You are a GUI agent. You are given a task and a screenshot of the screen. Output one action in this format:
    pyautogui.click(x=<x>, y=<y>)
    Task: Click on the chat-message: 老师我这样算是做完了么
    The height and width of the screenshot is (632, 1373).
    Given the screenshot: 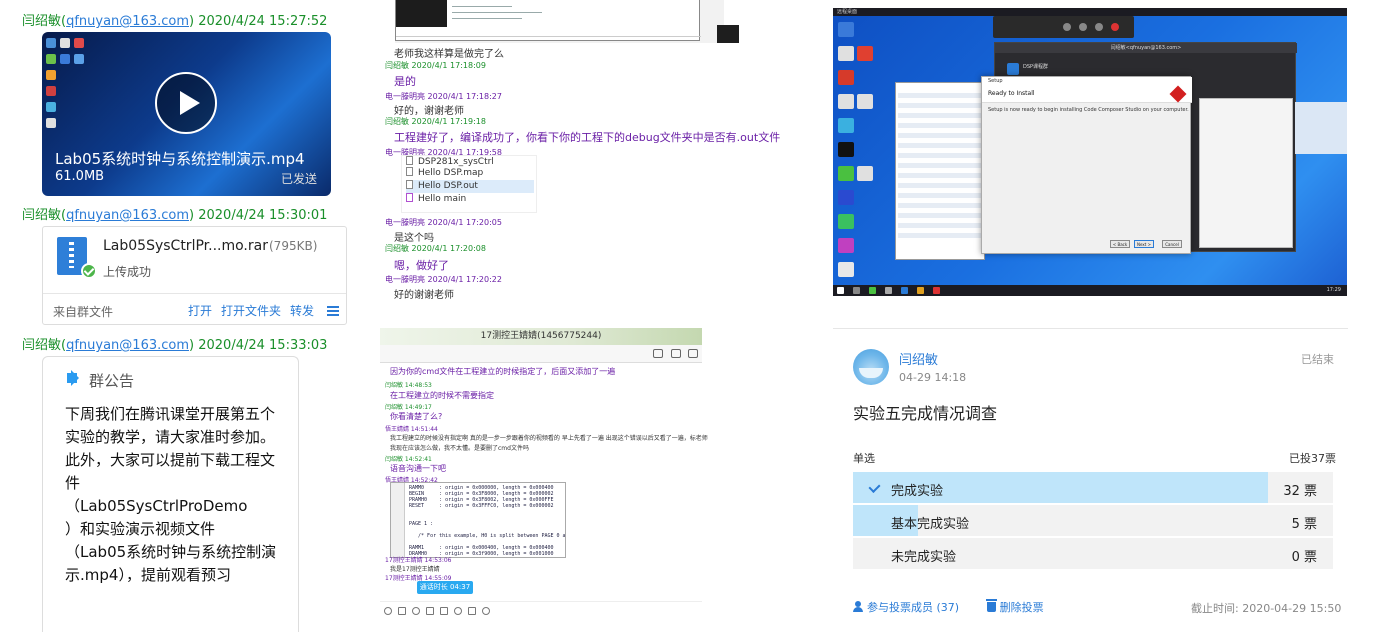 What is the action you would take?
    pyautogui.click(x=449, y=54)
    